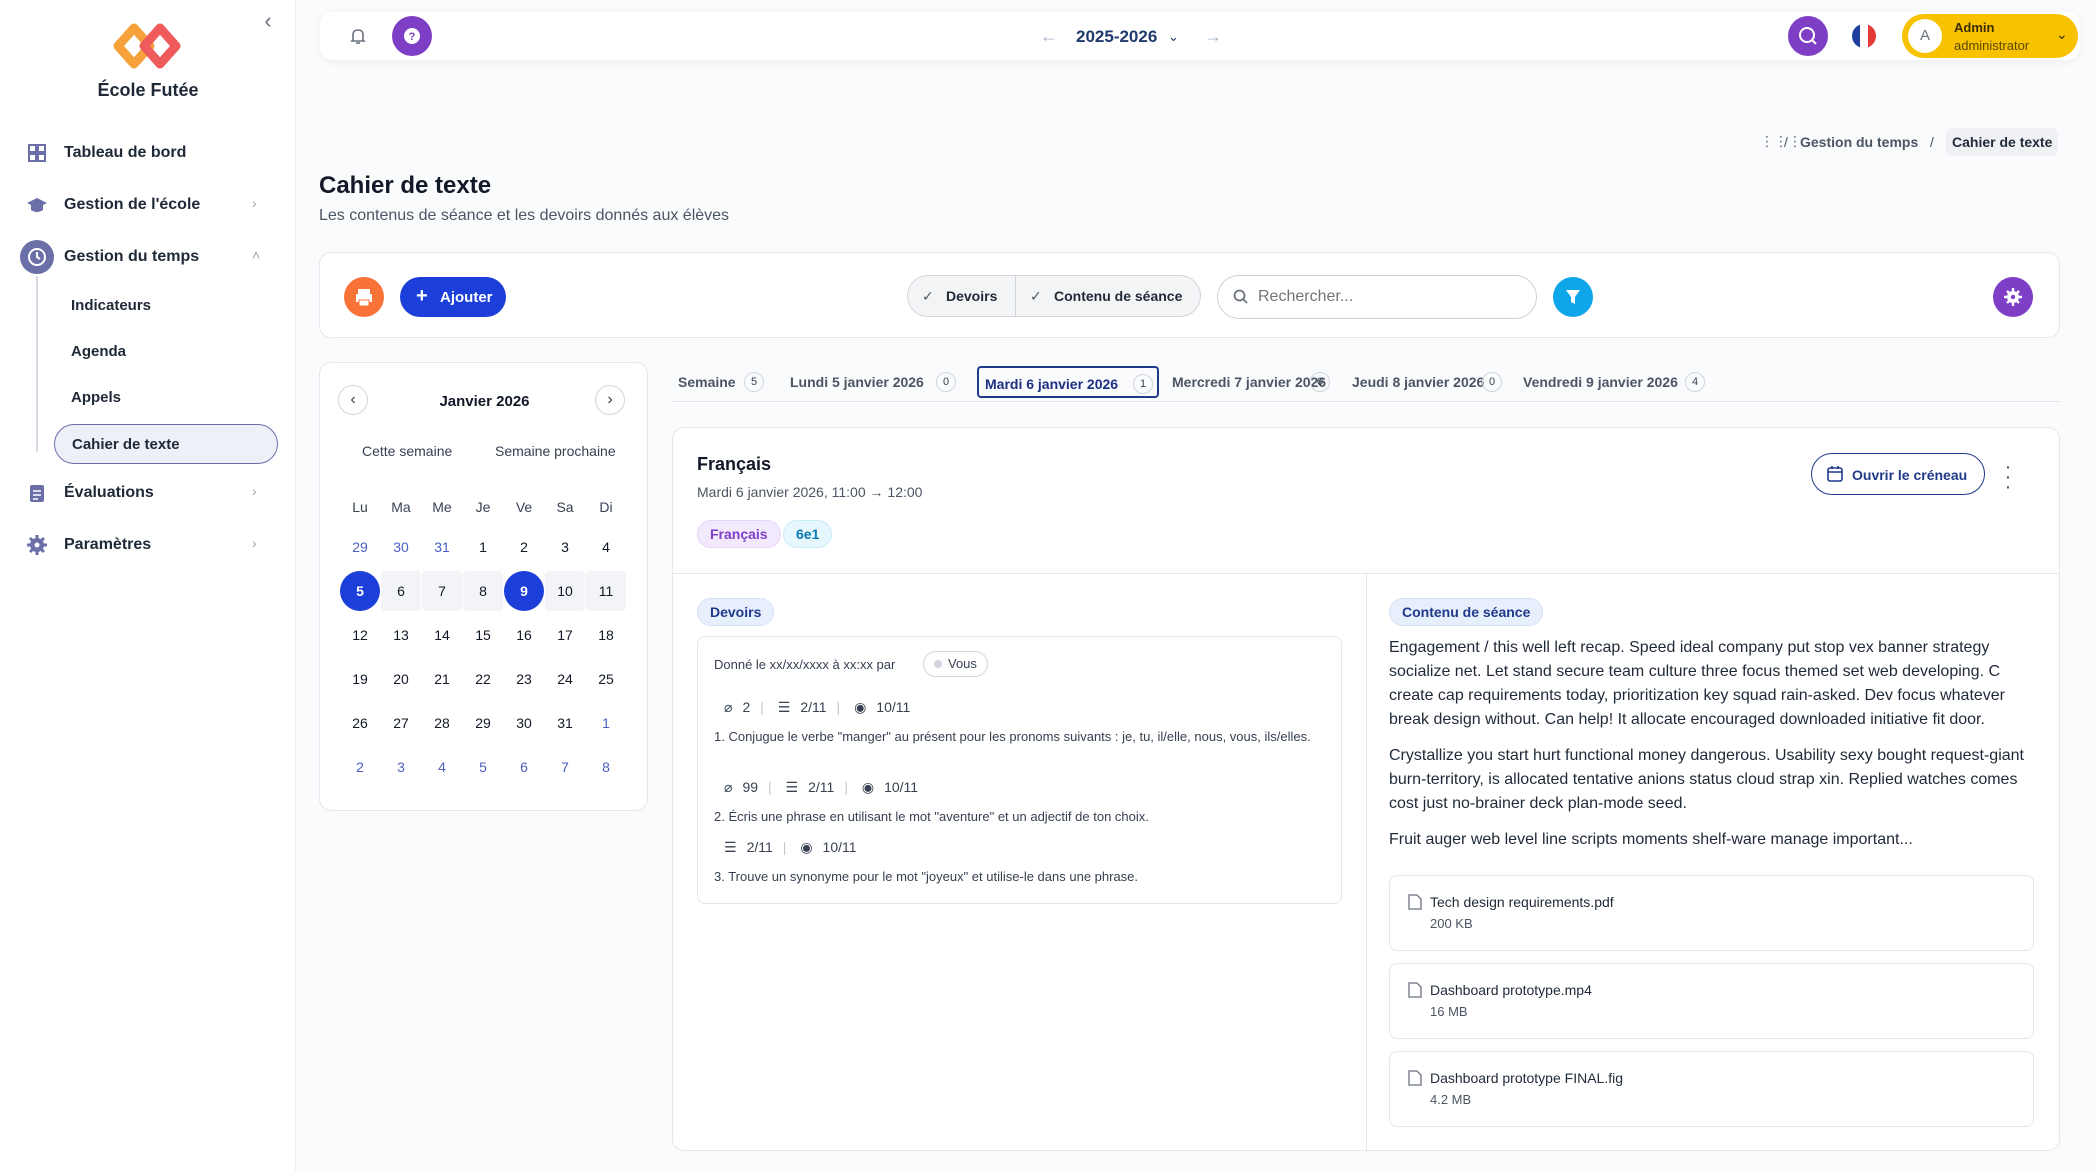  What do you see at coordinates (565, 591) in the screenshot?
I see `calendar-day: 10` at bounding box center [565, 591].